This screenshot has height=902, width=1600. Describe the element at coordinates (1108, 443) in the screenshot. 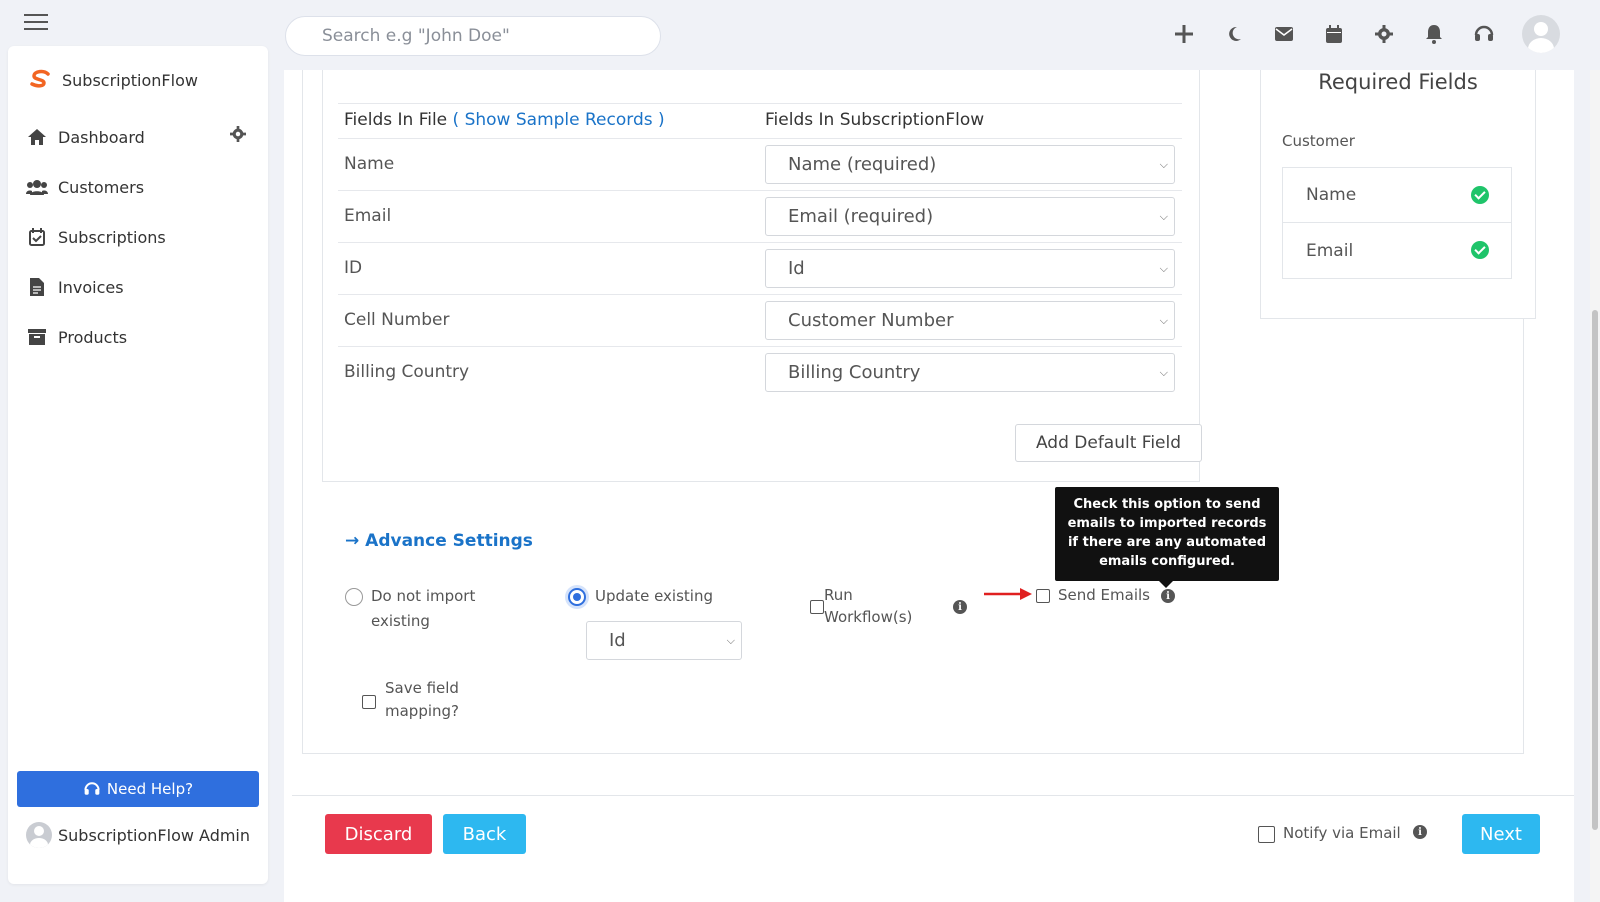

I see `add-default-field-button: Add Default Field` at that location.